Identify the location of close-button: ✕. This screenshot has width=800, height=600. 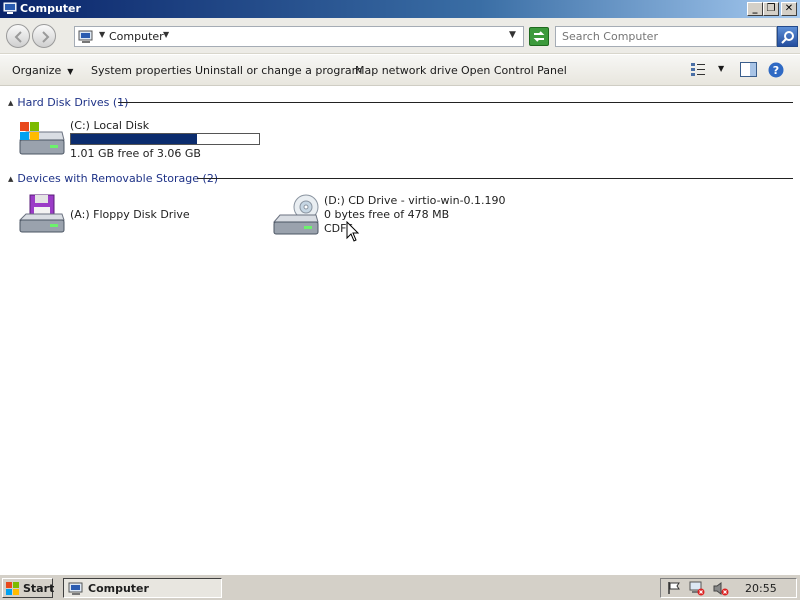
(789, 9).